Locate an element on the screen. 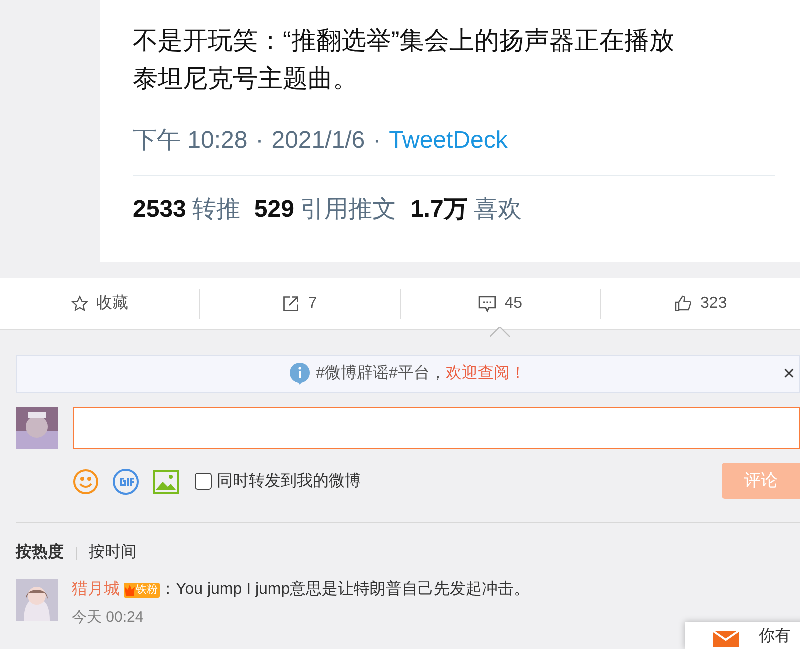 The width and height of the screenshot is (800, 649). emoji-icon is located at coordinates (86, 481).